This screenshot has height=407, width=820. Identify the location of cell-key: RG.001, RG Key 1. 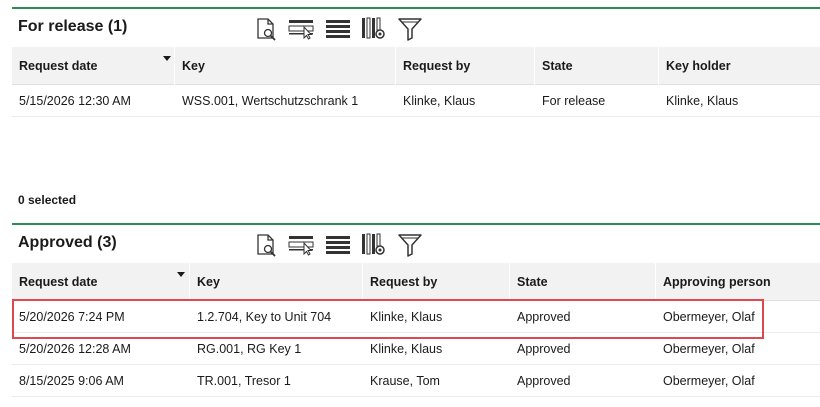
(249, 349).